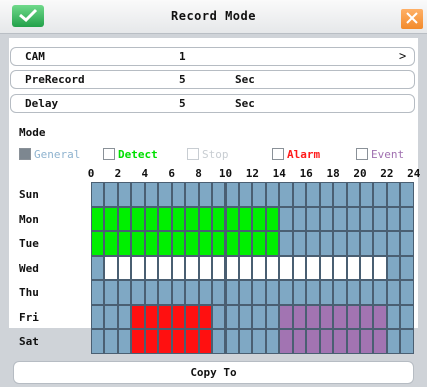  What do you see at coordinates (130, 154) in the screenshot?
I see `legend-detect: Detect` at bounding box center [130, 154].